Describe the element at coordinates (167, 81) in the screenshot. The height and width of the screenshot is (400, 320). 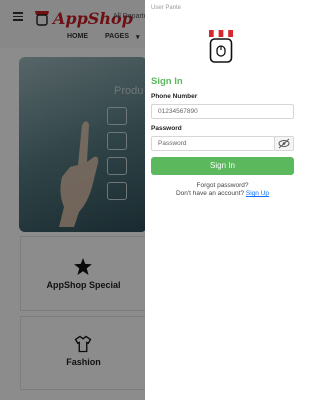
I see `signin-title: Sign In` at that location.